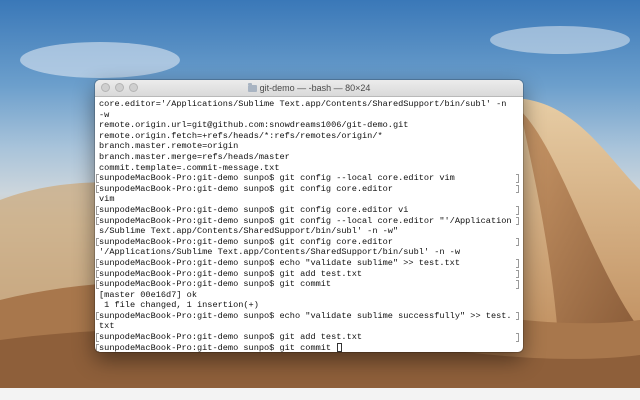  I want to click on terminal-line-text: branch.master.merge=refs/heads/master, so click(194, 156).